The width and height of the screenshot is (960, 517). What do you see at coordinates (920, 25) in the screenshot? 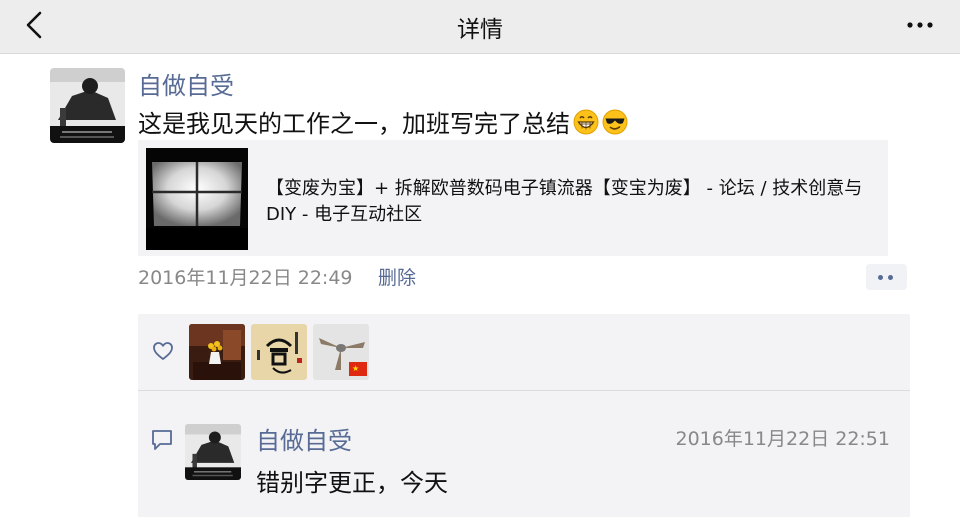
I see `more-icon` at bounding box center [920, 25].